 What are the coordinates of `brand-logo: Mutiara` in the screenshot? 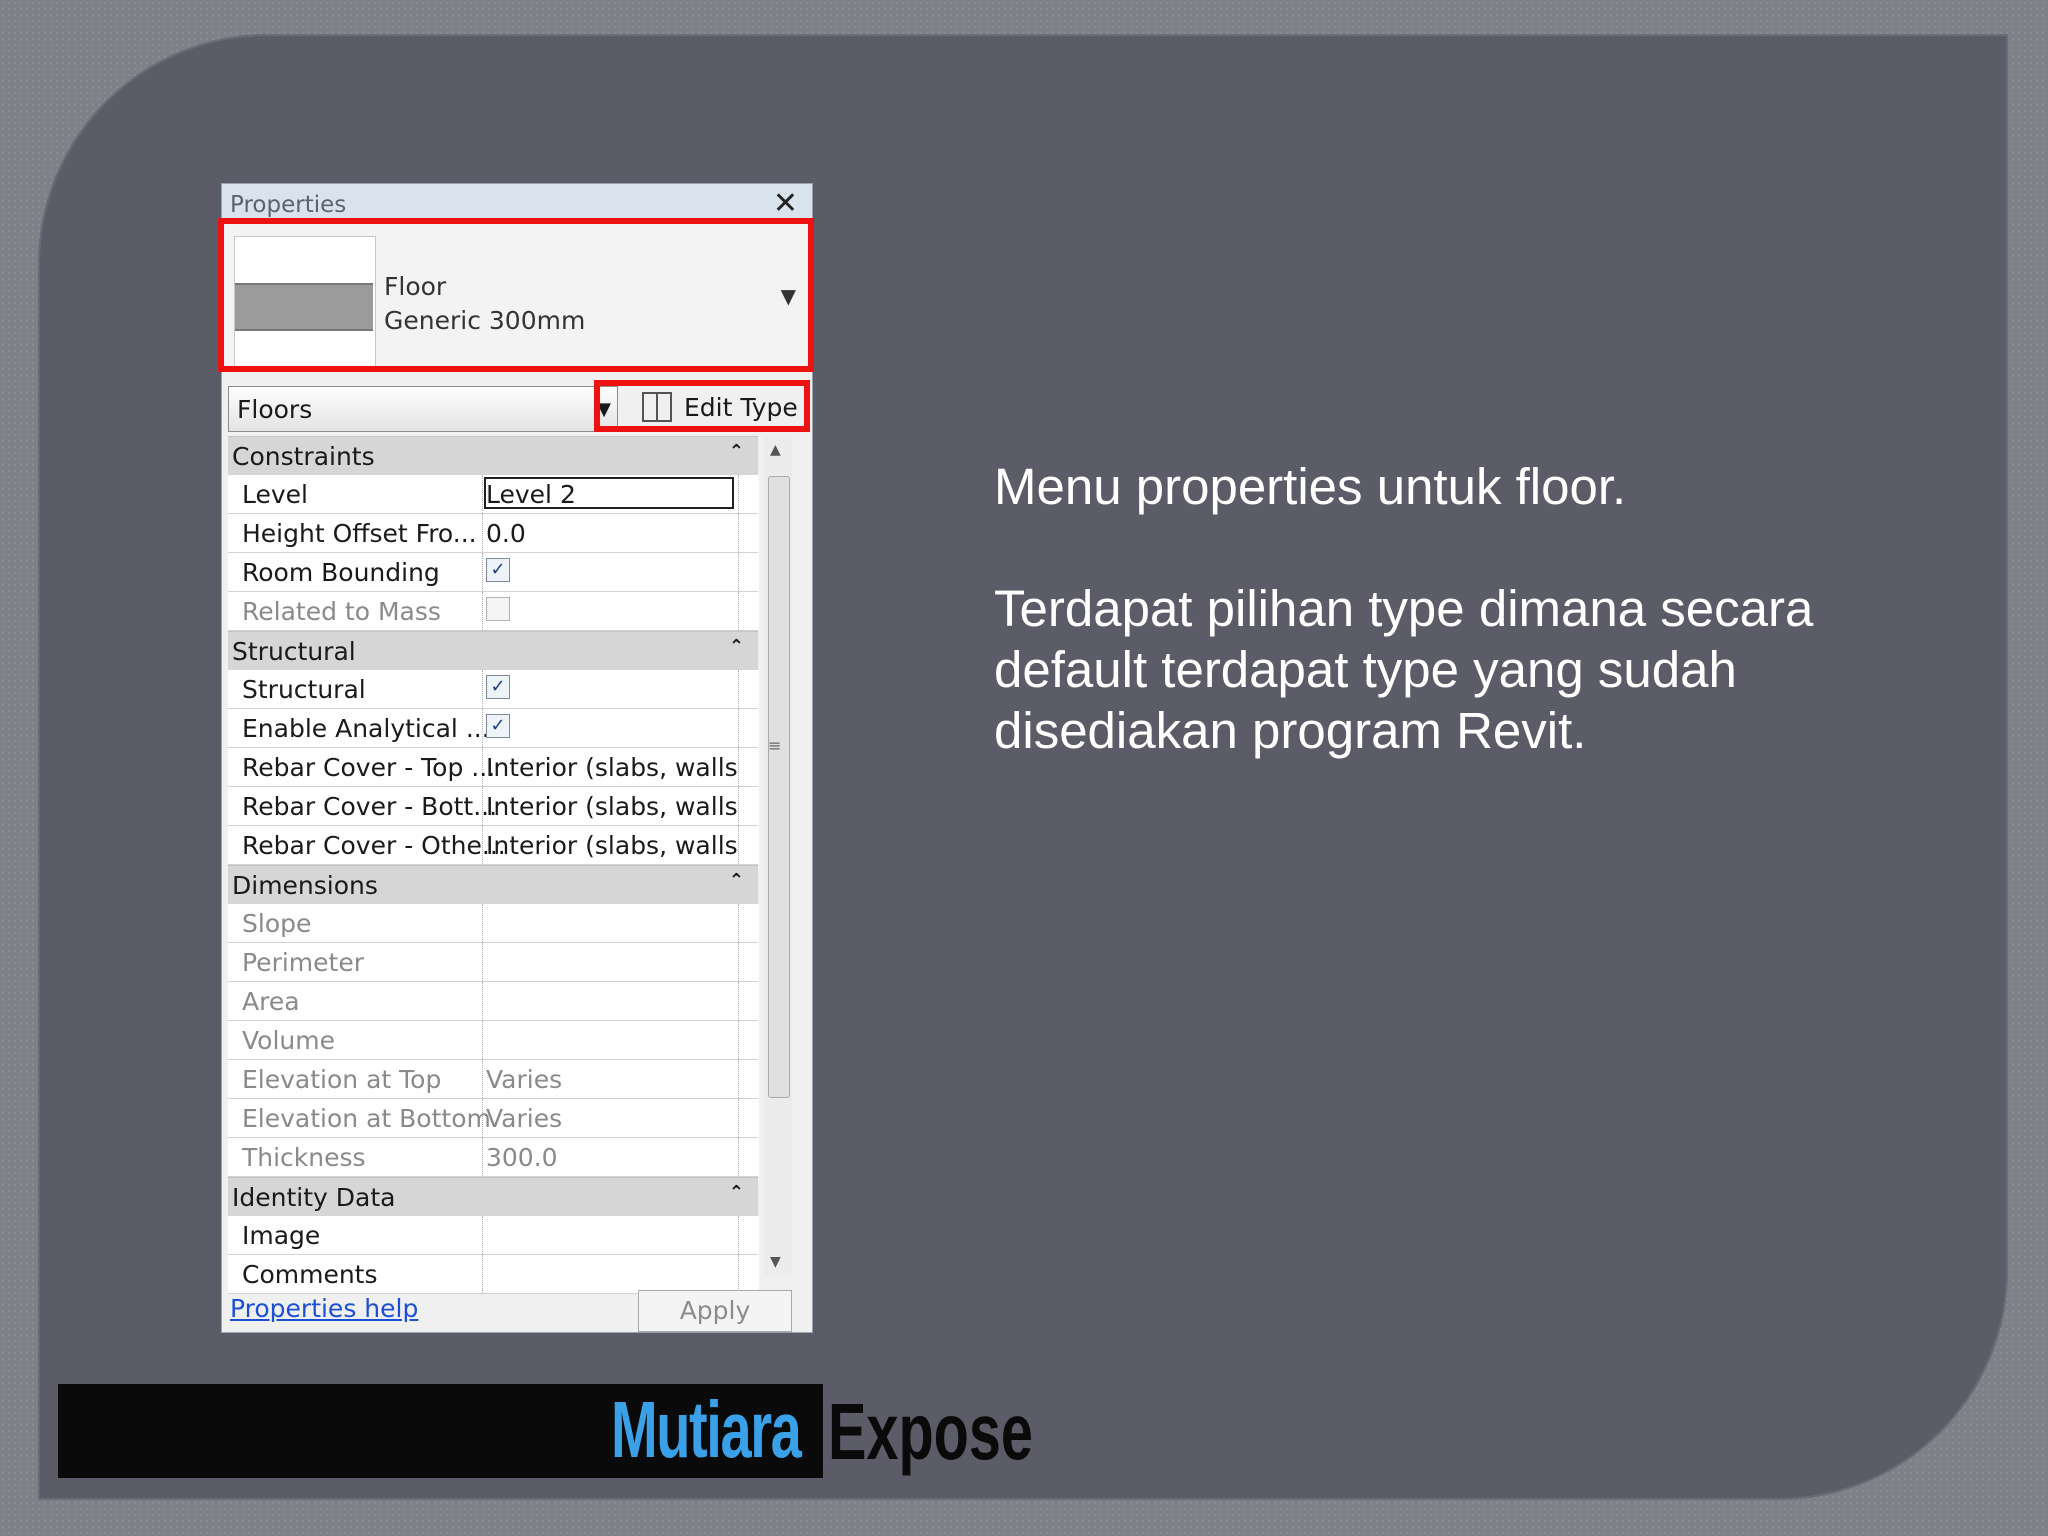 It's located at (440, 1431).